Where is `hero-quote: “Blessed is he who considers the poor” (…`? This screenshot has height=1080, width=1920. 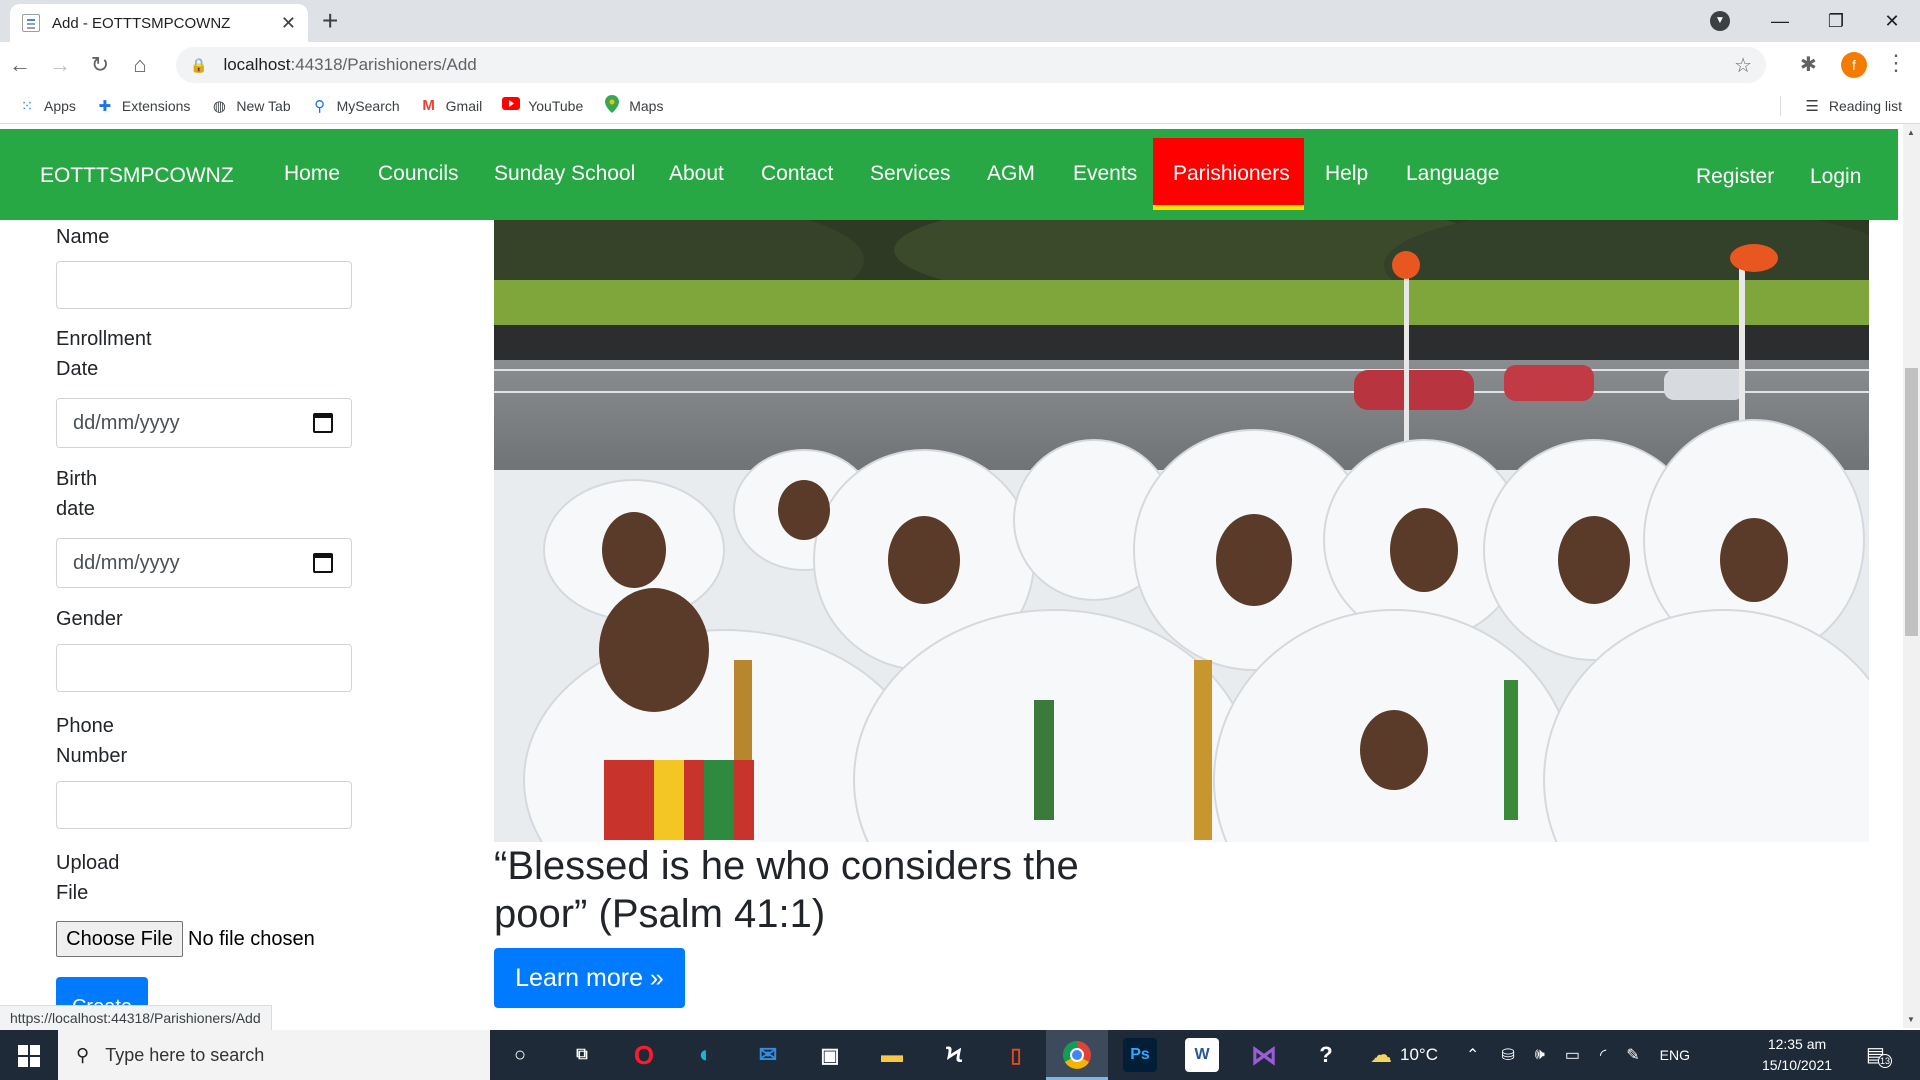
hero-quote: “Blessed is he who considers the poor” (… is located at coordinates (786, 890).